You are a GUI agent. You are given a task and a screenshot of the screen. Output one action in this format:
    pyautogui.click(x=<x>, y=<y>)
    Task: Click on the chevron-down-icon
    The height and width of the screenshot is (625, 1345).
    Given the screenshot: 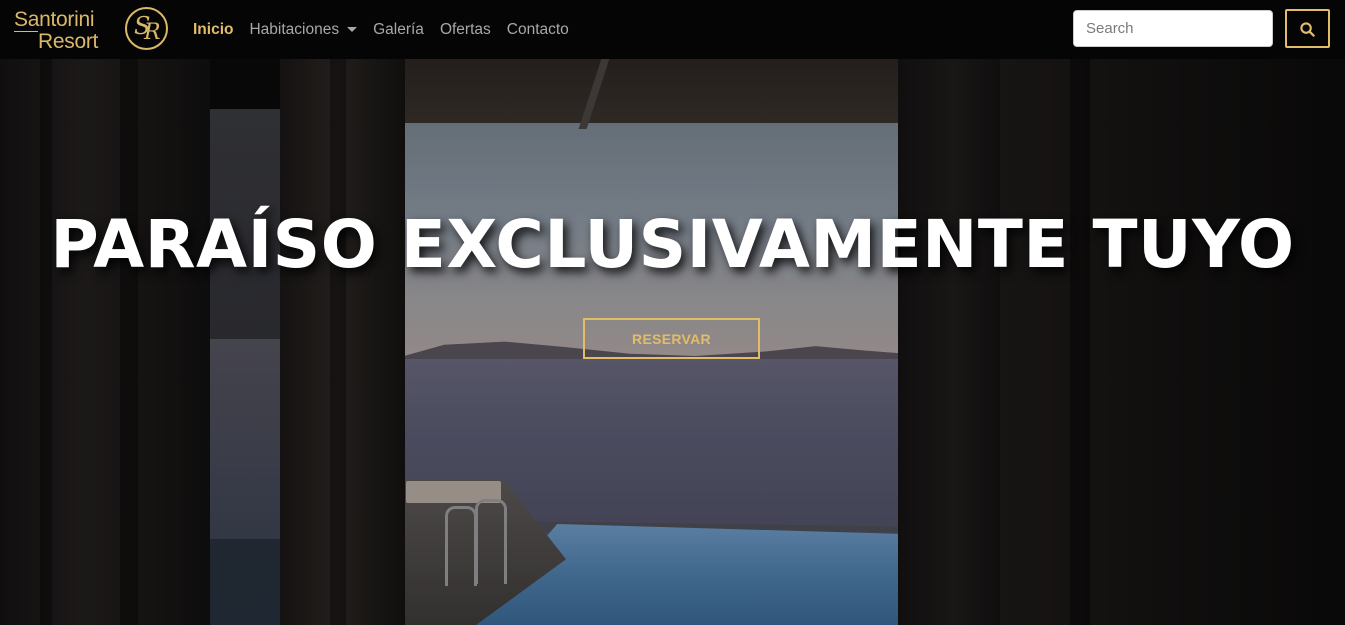 What is the action you would take?
    pyautogui.click(x=352, y=29)
    